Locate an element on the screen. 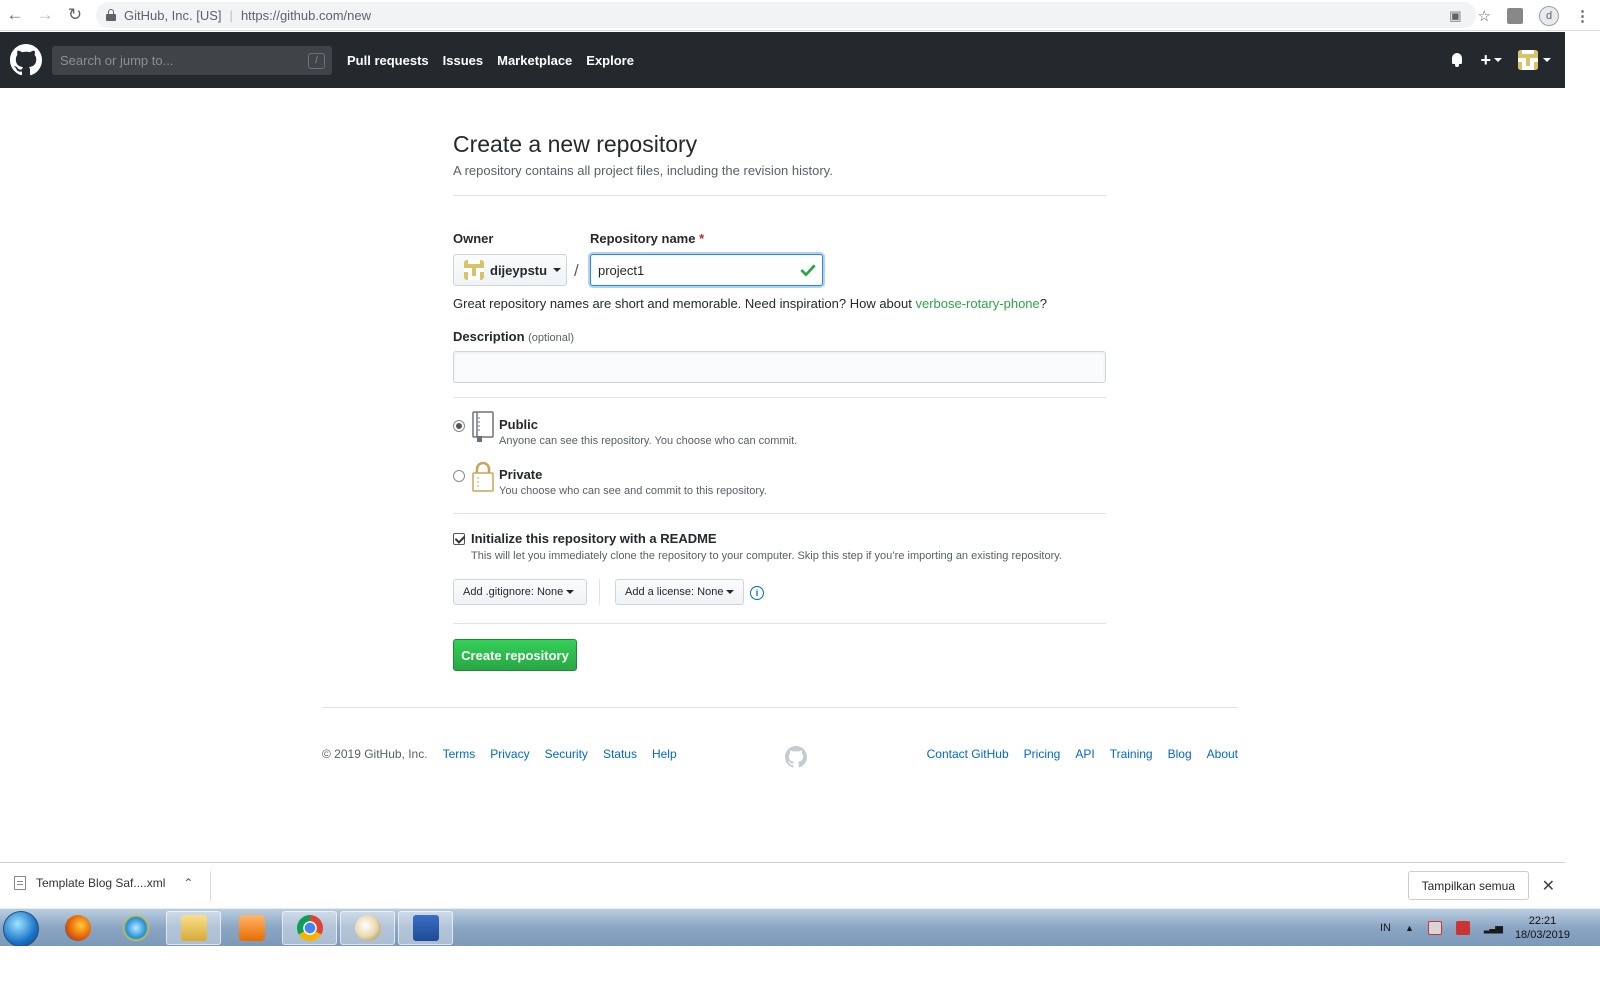  private-radio is located at coordinates (459, 476).